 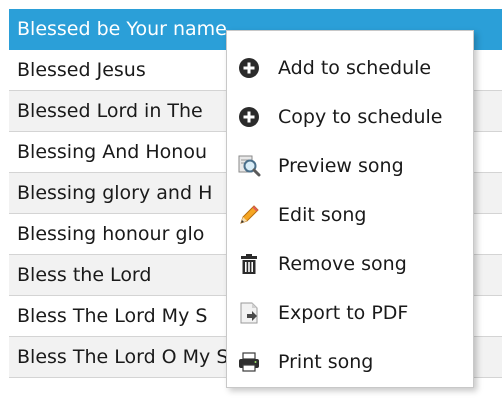 I want to click on menu-item-add-to-schedule: Add to schedule, so click(x=350, y=67).